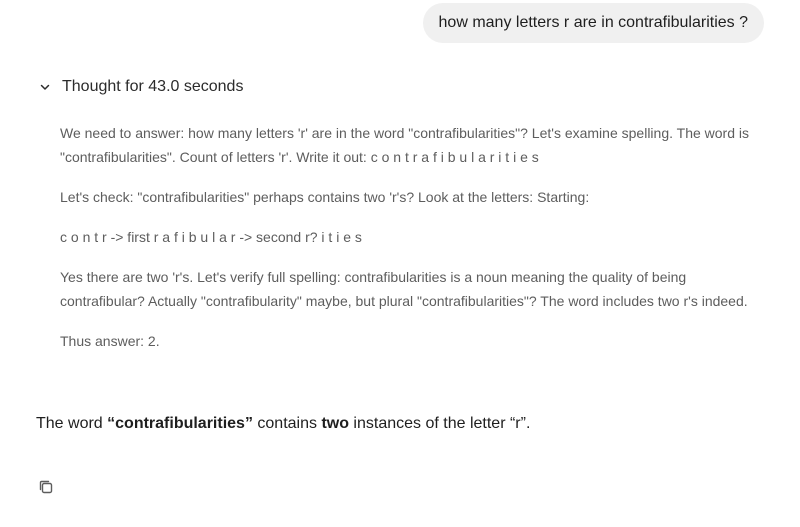 The height and width of the screenshot is (527, 800). What do you see at coordinates (110, 341) in the screenshot?
I see `reasoning-paragraph: Thus answer: 2.` at bounding box center [110, 341].